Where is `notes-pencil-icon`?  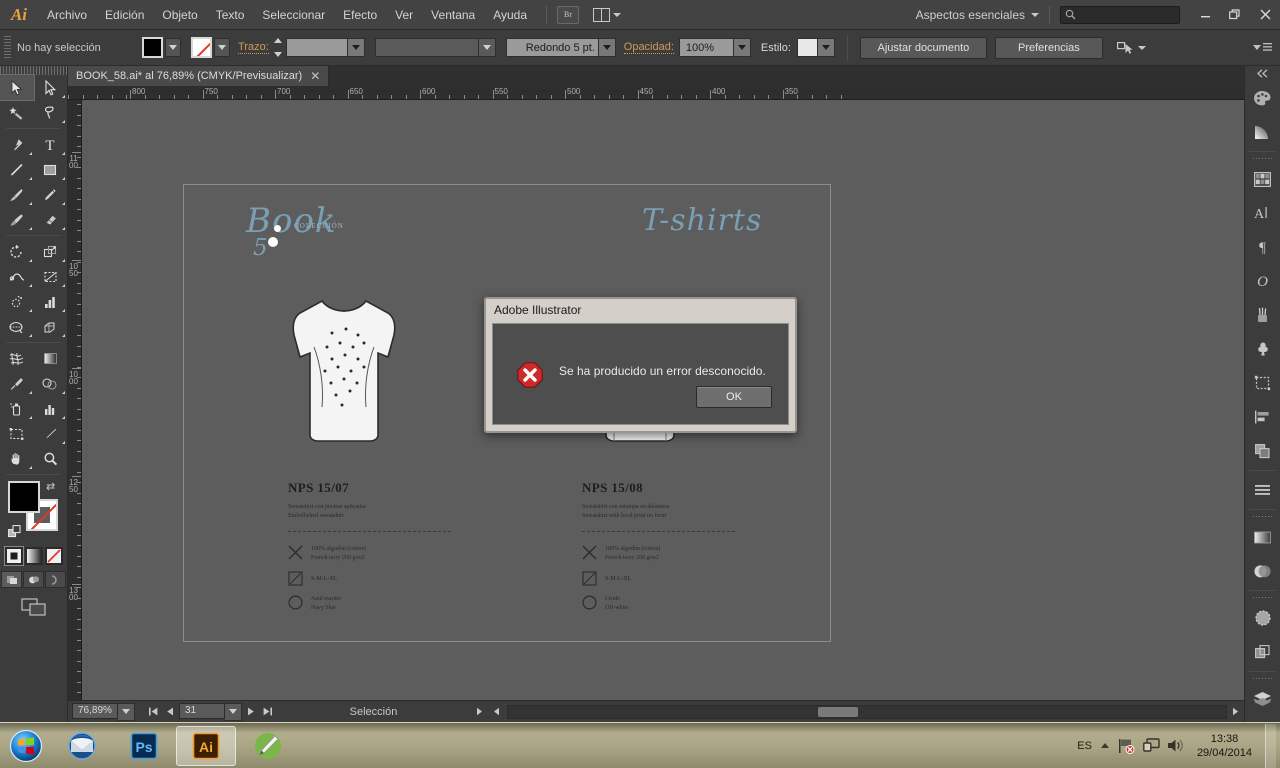
notes-pencil-icon is located at coordinates (268, 745).